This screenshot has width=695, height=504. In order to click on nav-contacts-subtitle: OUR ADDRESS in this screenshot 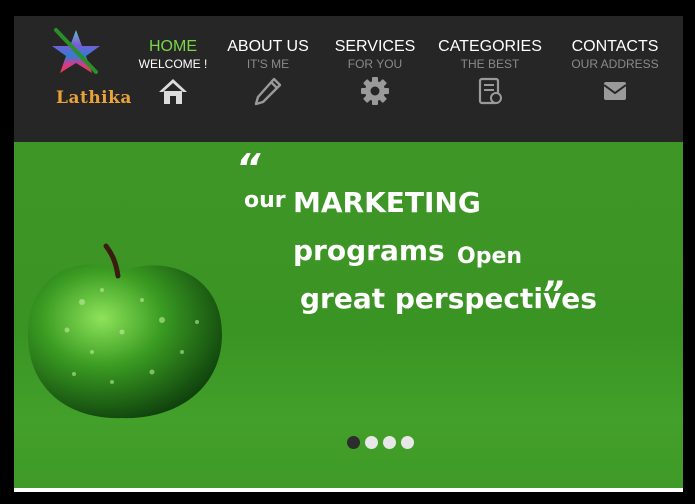, I will do `click(615, 64)`.